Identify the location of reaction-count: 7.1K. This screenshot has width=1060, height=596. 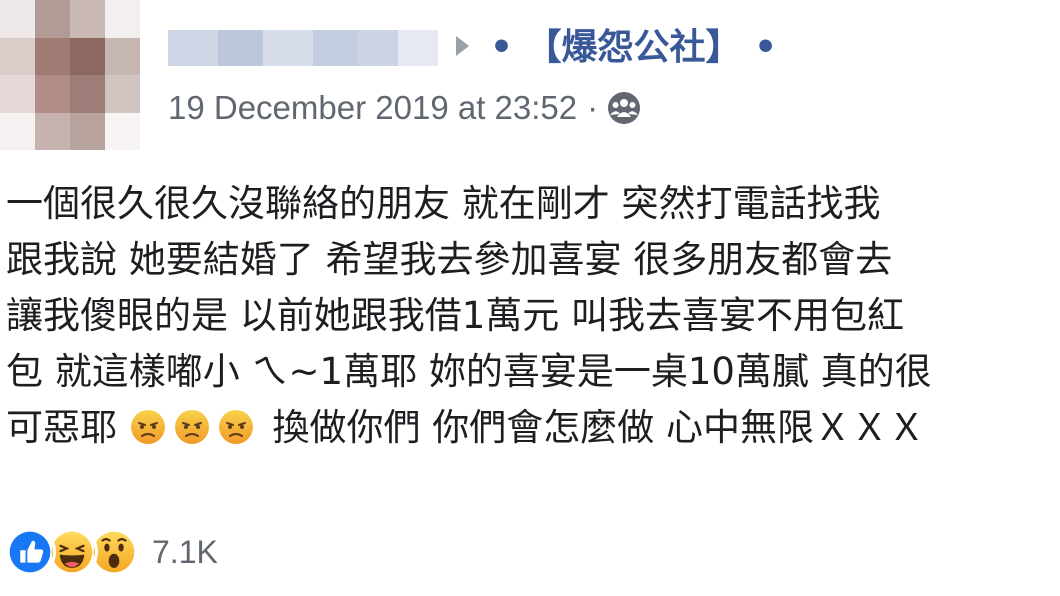
(185, 552).